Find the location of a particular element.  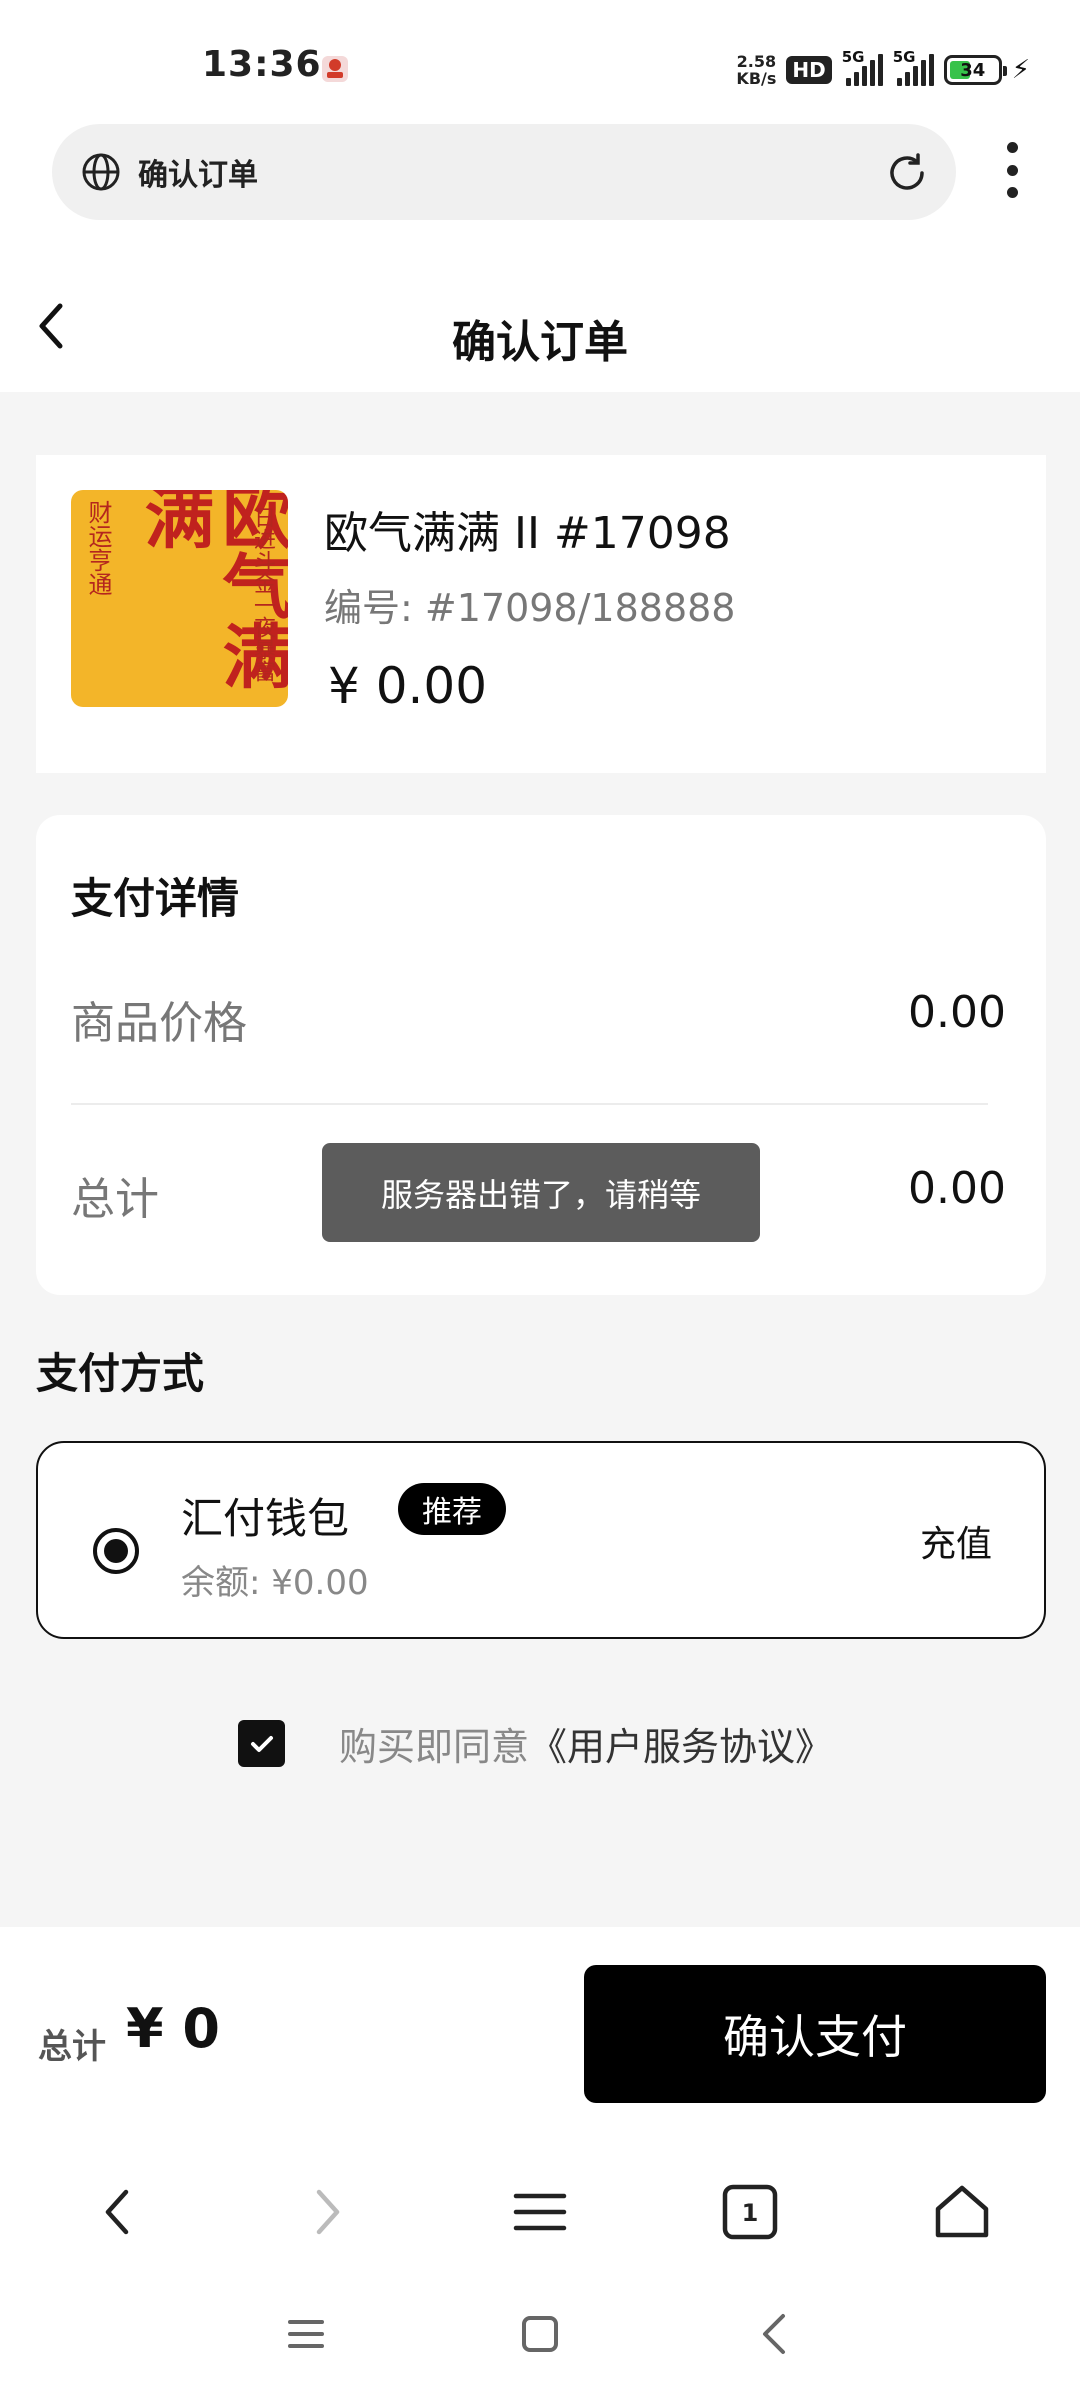

product-name: 欧气满满 II #17098 is located at coordinates (527, 533).